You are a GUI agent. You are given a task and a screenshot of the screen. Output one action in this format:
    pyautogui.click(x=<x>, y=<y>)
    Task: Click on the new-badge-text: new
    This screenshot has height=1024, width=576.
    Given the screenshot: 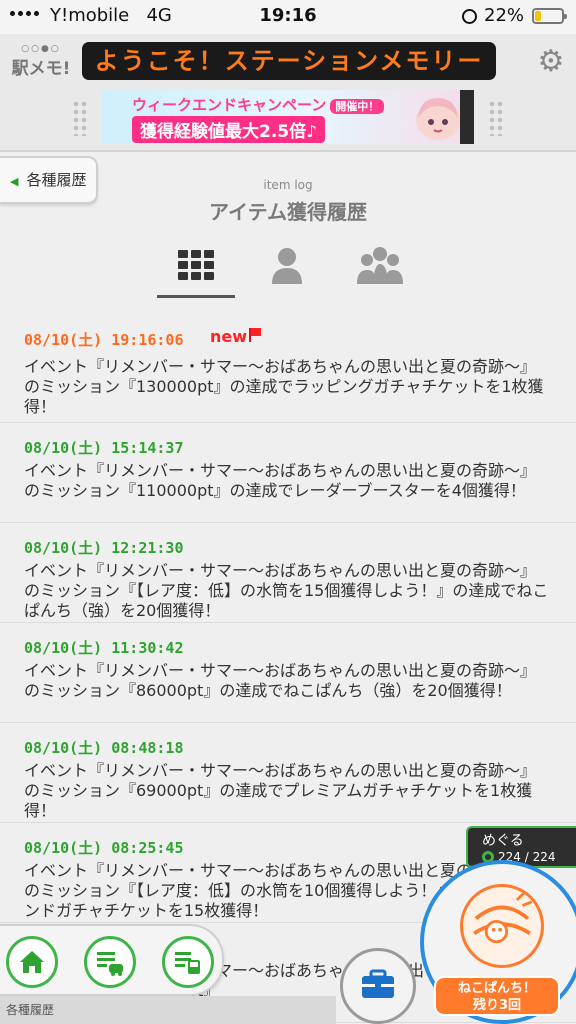 What is the action you would take?
    pyautogui.click(x=229, y=336)
    